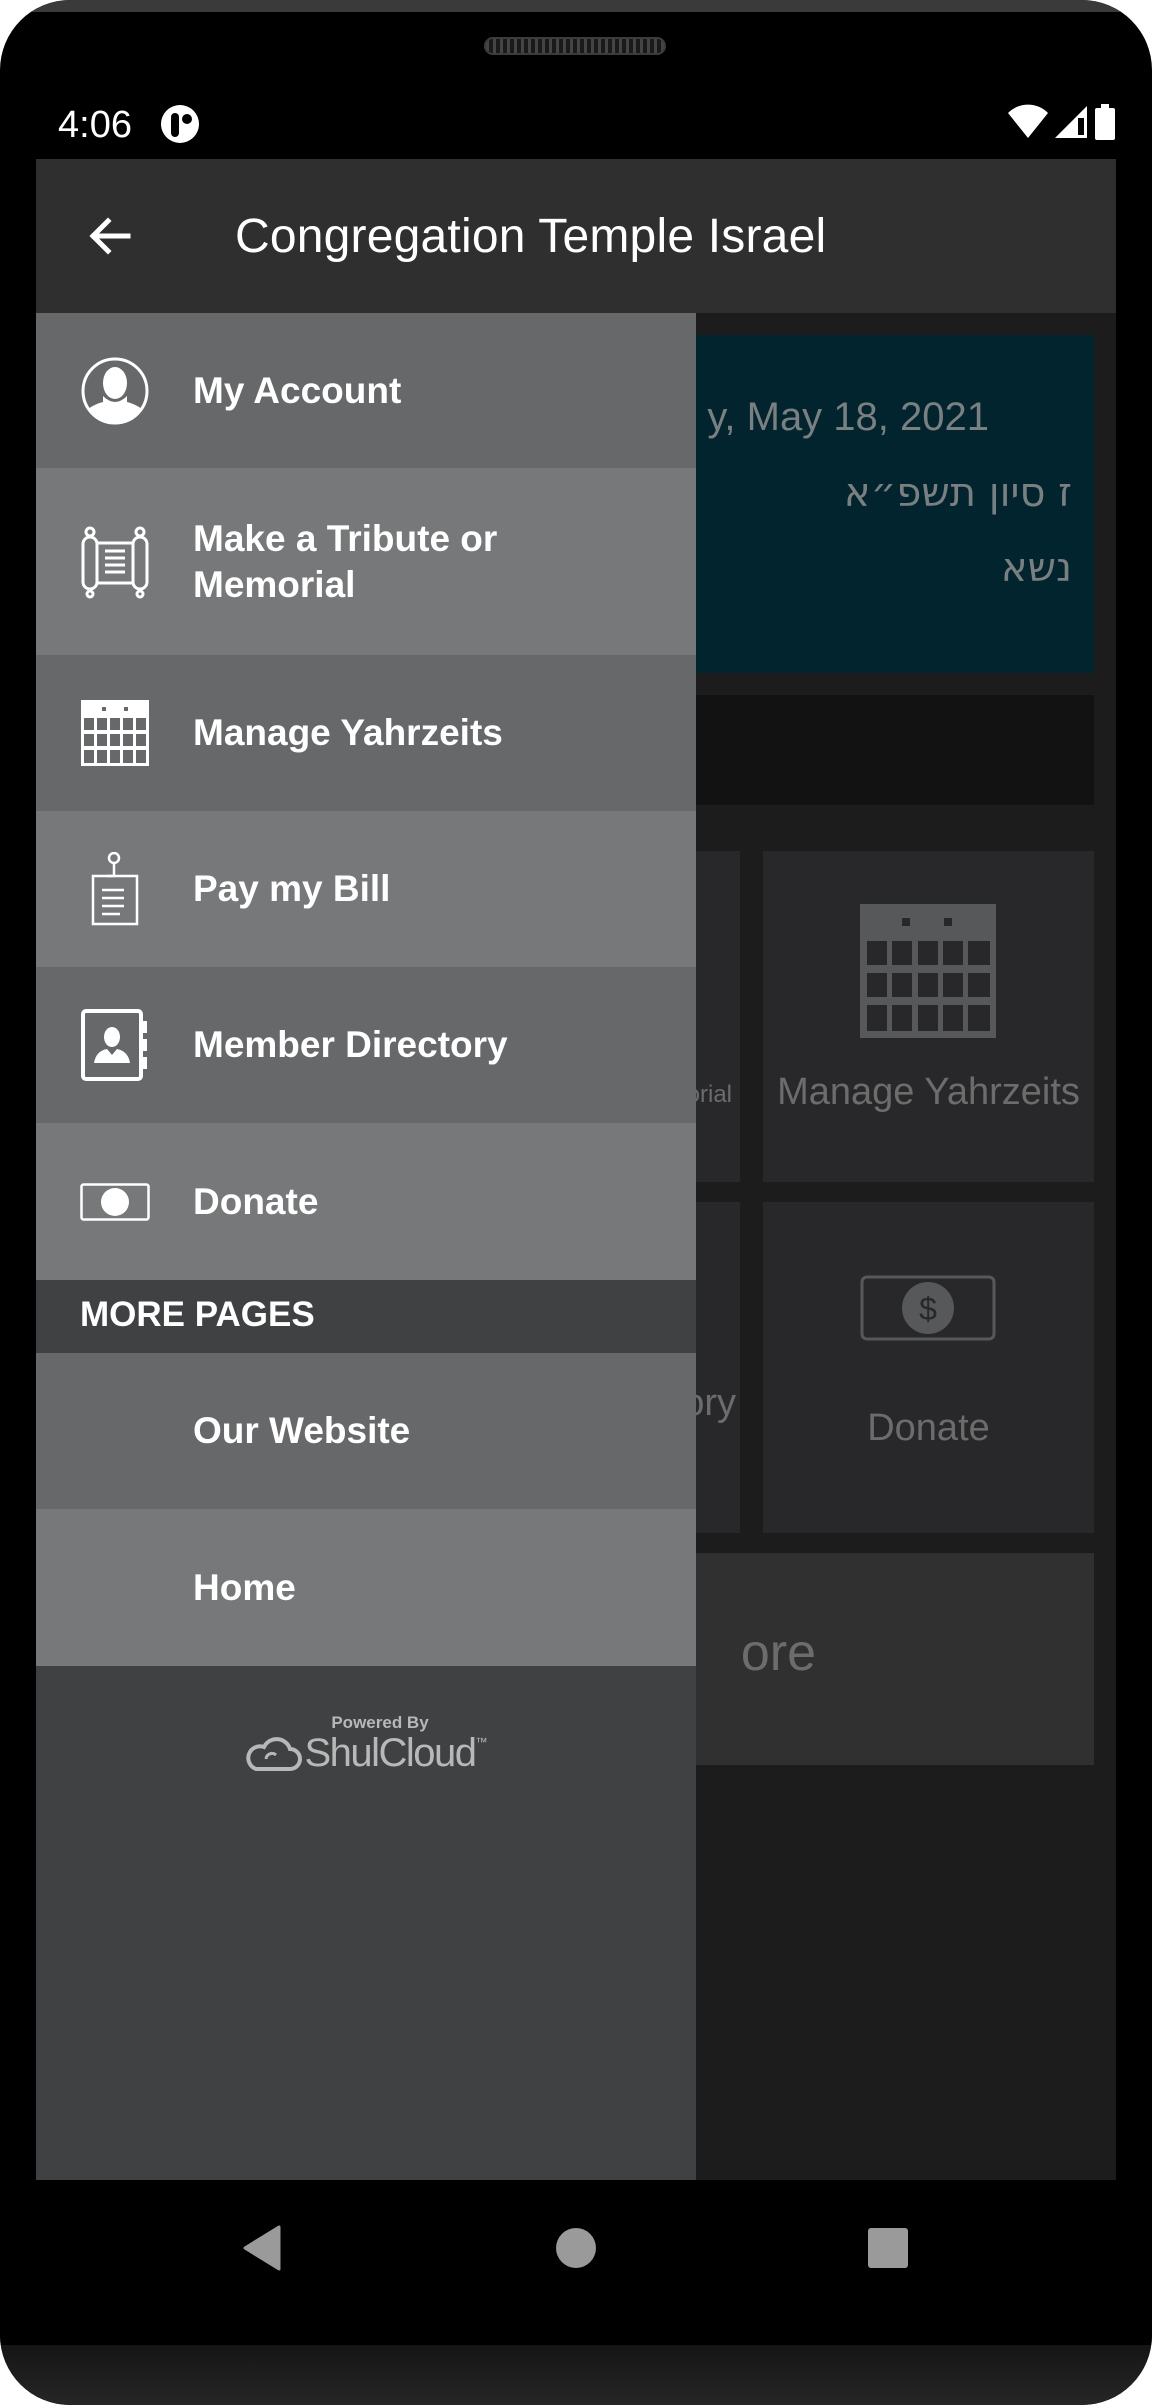 The height and width of the screenshot is (2405, 1152). I want to click on tile-label: Manage Yahrzeits, so click(928, 1092).